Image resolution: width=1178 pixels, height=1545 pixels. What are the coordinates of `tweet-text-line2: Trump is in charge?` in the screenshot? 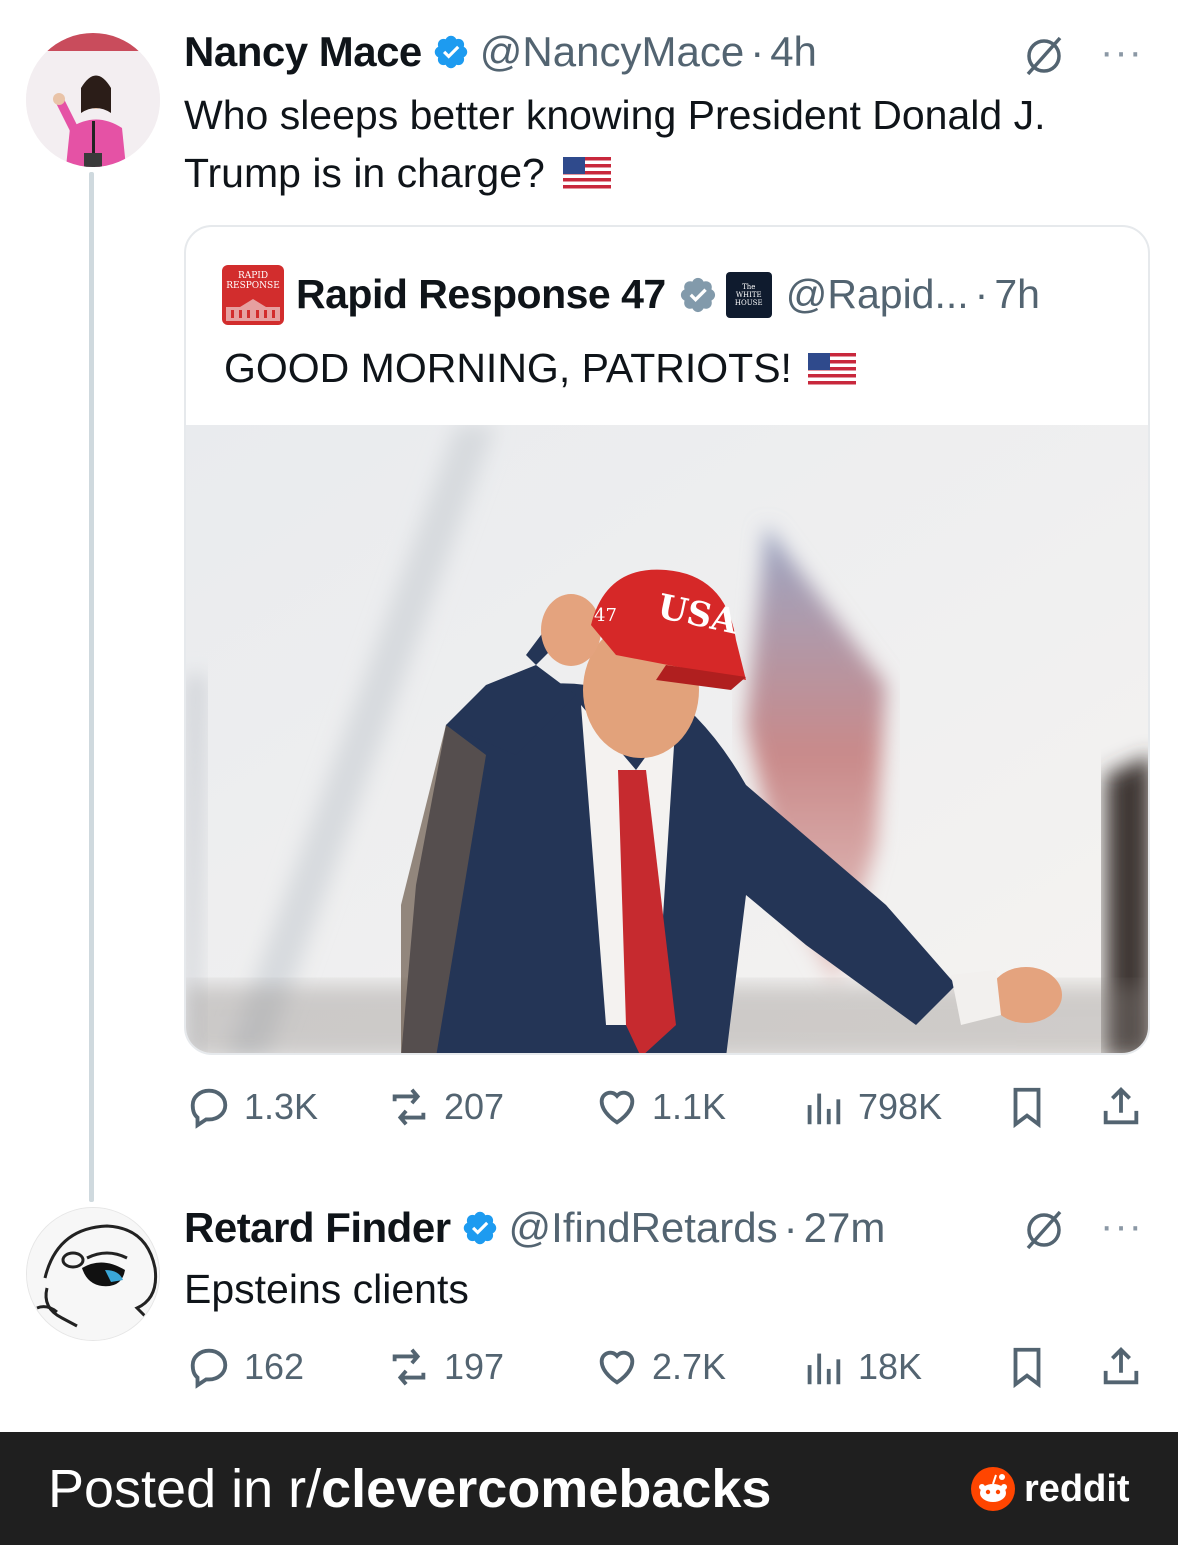 It's located at (364, 173).